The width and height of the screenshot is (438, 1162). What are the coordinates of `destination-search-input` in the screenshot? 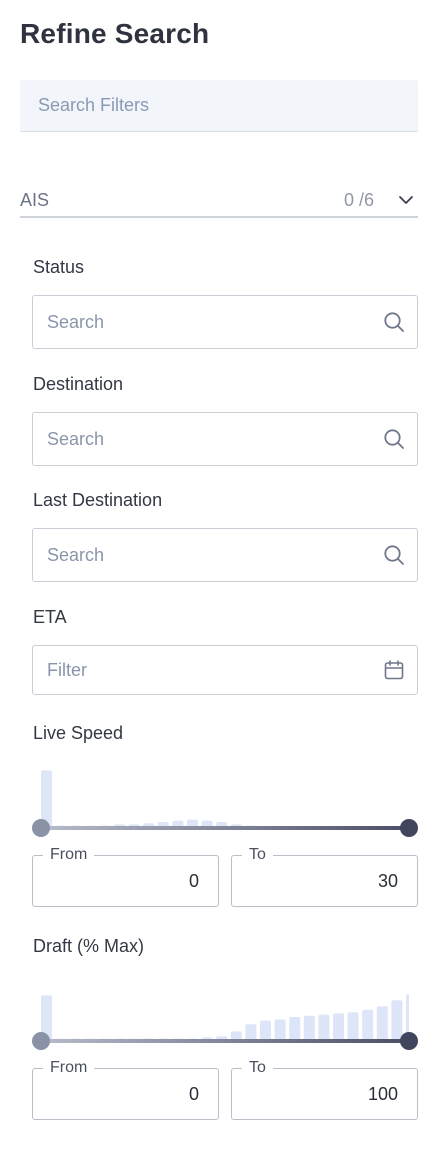 It's located at (225, 439).